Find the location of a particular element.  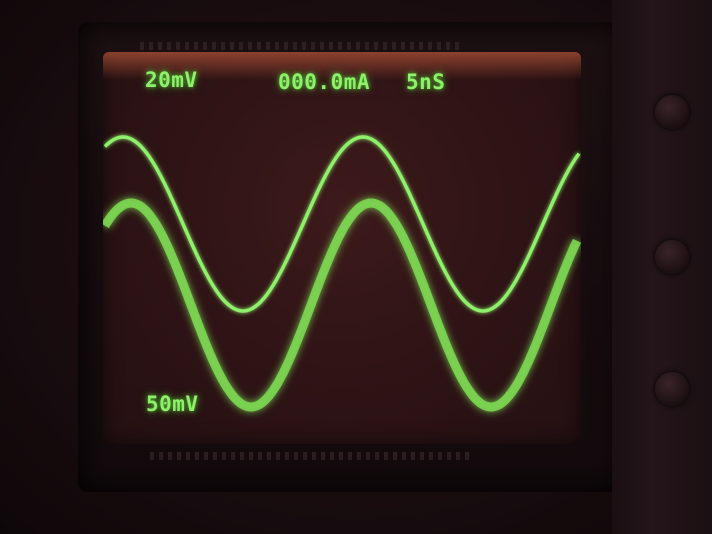

graticule-ticks-top is located at coordinates (300, 46).